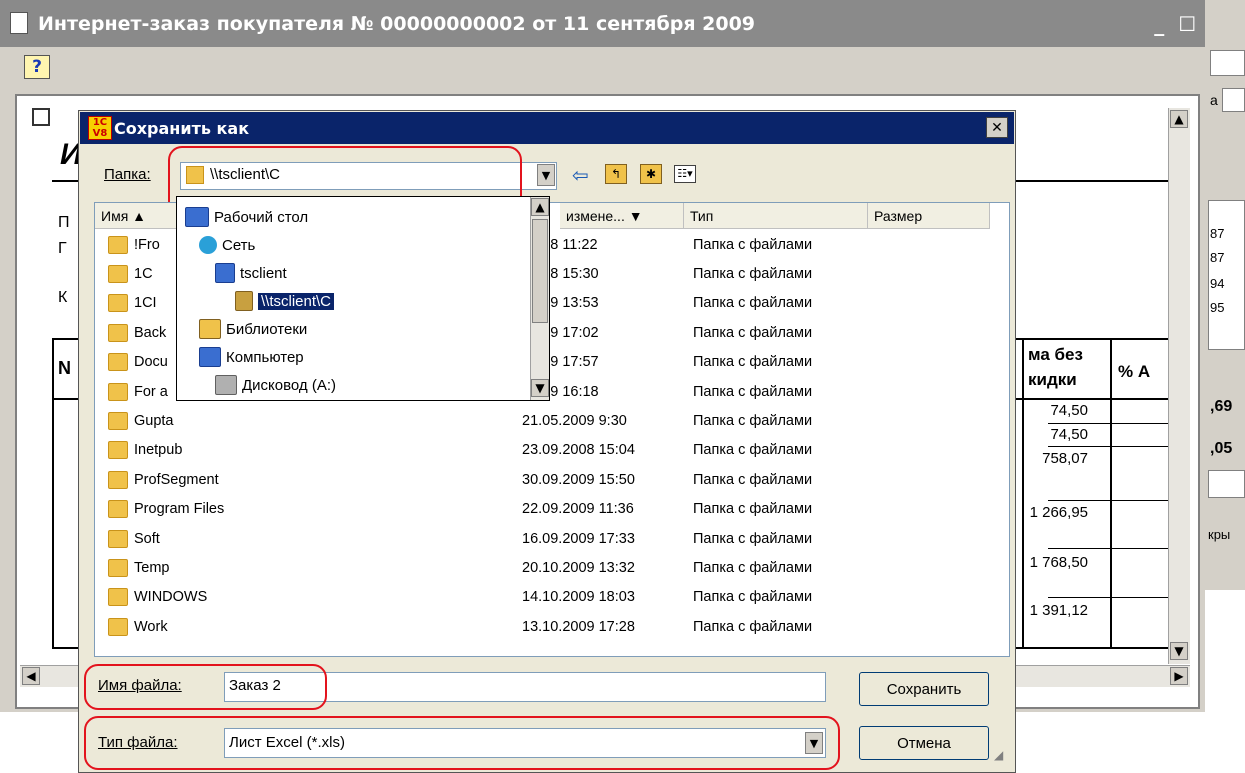 Image resolution: width=1245 pixels, height=773 pixels. Describe the element at coordinates (261, 217) in the screenshot. I see `popup-item-label: Рабочий стол` at that location.